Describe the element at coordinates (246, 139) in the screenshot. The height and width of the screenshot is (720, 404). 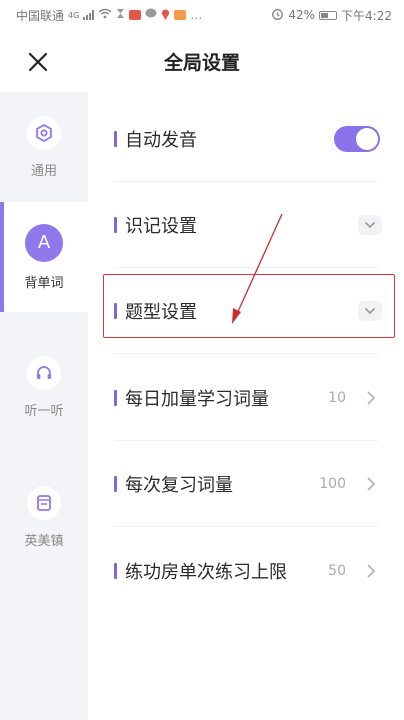
I see `setting-row-auto-pronounce: 自动发音` at that location.